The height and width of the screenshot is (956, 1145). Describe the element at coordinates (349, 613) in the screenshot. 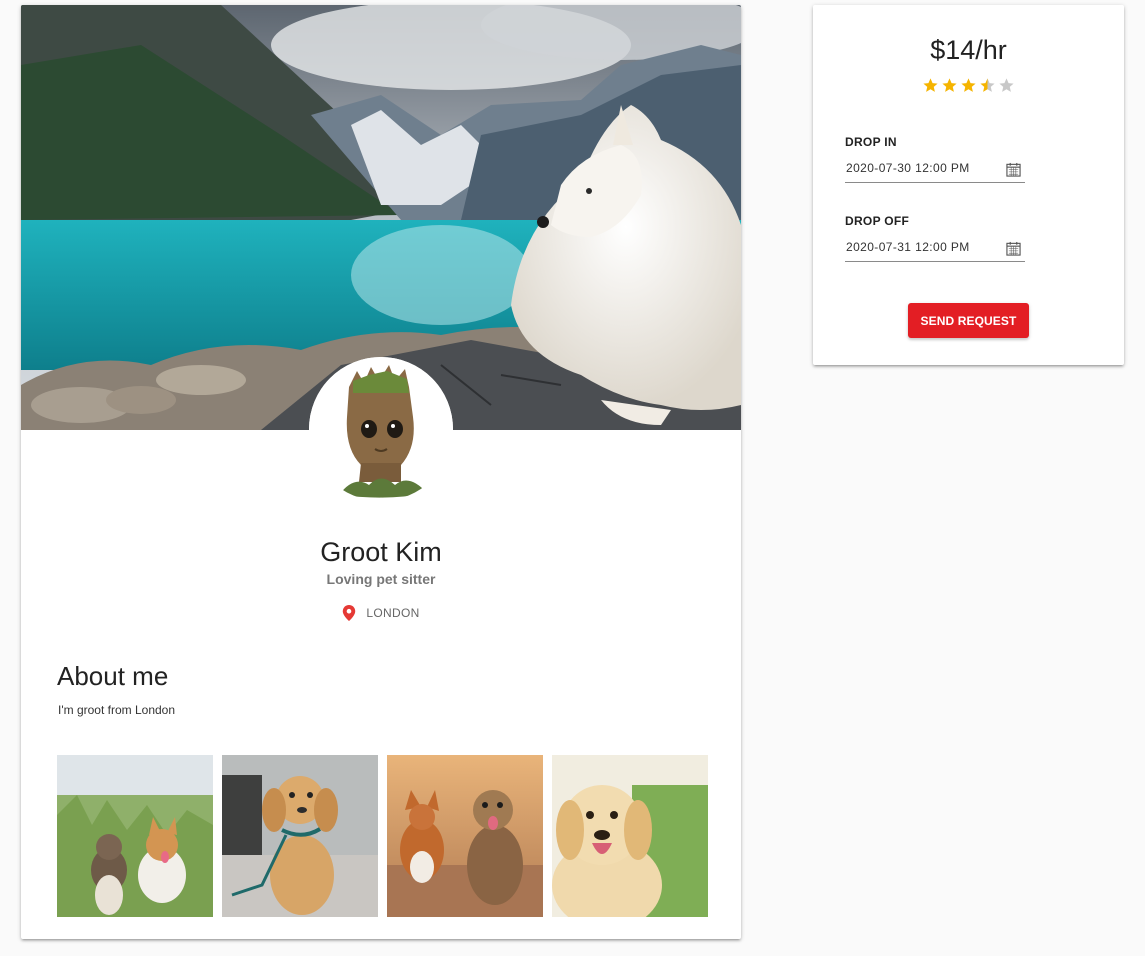

I see `location-pin-icon` at that location.